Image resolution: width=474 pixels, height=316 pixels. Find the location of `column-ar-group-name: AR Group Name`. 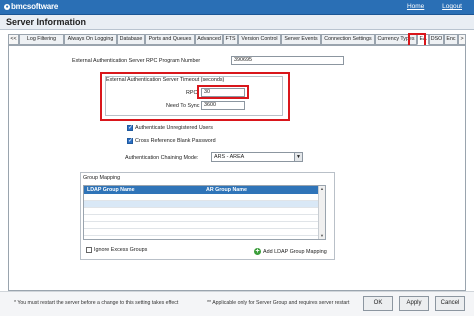

column-ar-group-name: AR Group Name is located at coordinates (226, 190).